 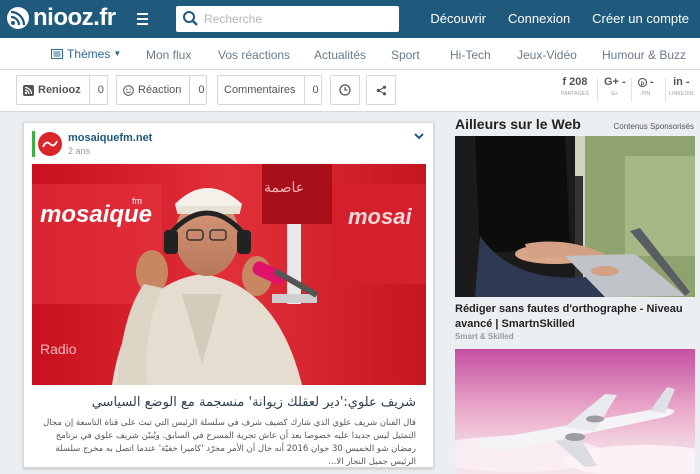 What do you see at coordinates (419, 136) in the screenshot?
I see `chevron-down-icon` at bounding box center [419, 136].